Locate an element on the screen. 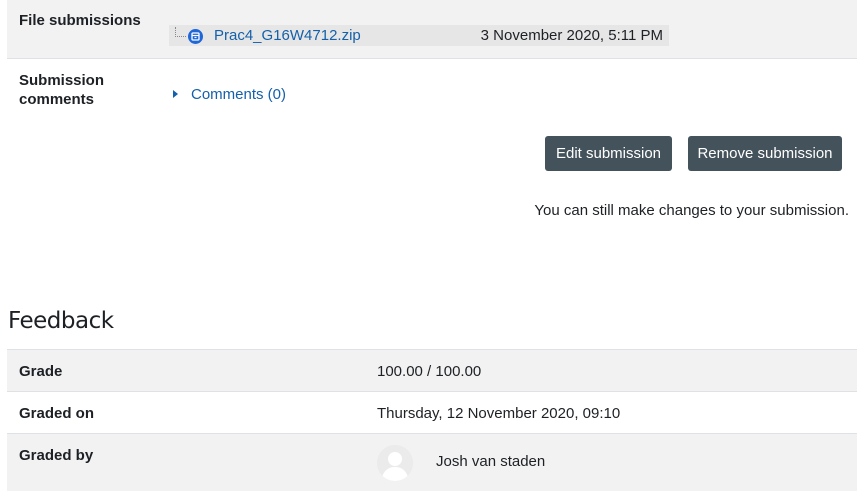 Image resolution: width=857 pixels, height=498 pixels. tree-connector is located at coordinates (180, 32).